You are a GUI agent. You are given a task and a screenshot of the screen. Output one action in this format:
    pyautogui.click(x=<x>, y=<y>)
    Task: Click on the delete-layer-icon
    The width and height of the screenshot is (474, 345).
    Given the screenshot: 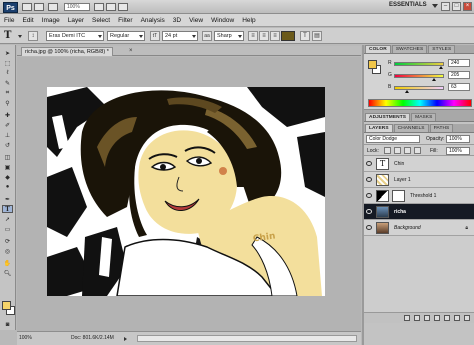 What is the action you would take?
    pyautogui.click(x=467, y=318)
    